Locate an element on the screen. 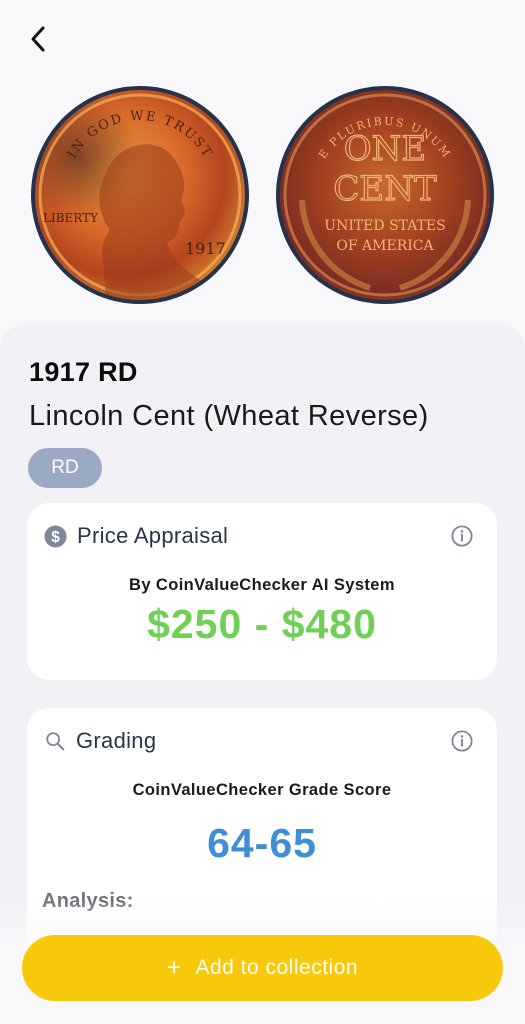 This screenshot has width=525, height=1024. chevron-left-icon is located at coordinates (38, 39).